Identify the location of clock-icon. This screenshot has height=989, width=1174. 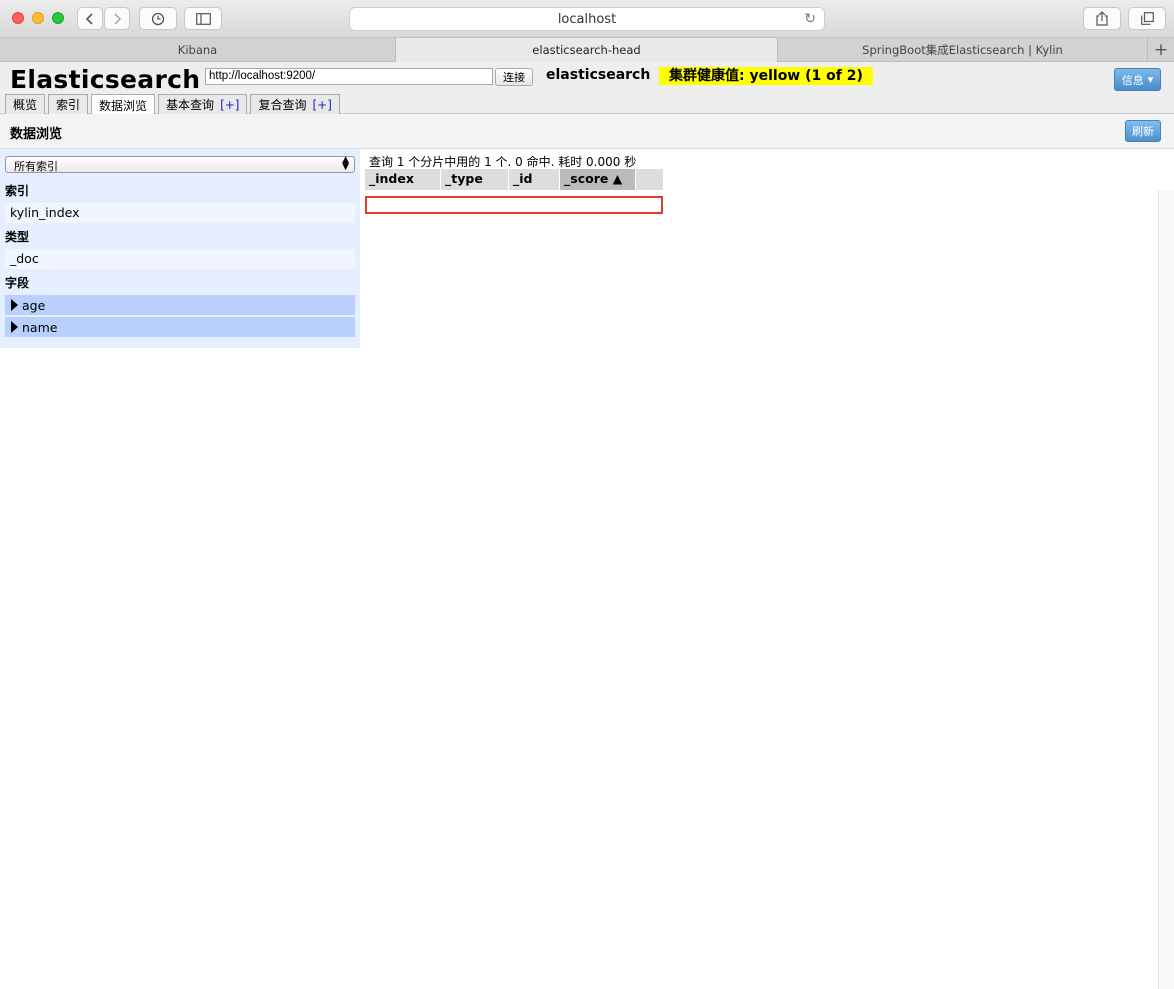
(158, 18).